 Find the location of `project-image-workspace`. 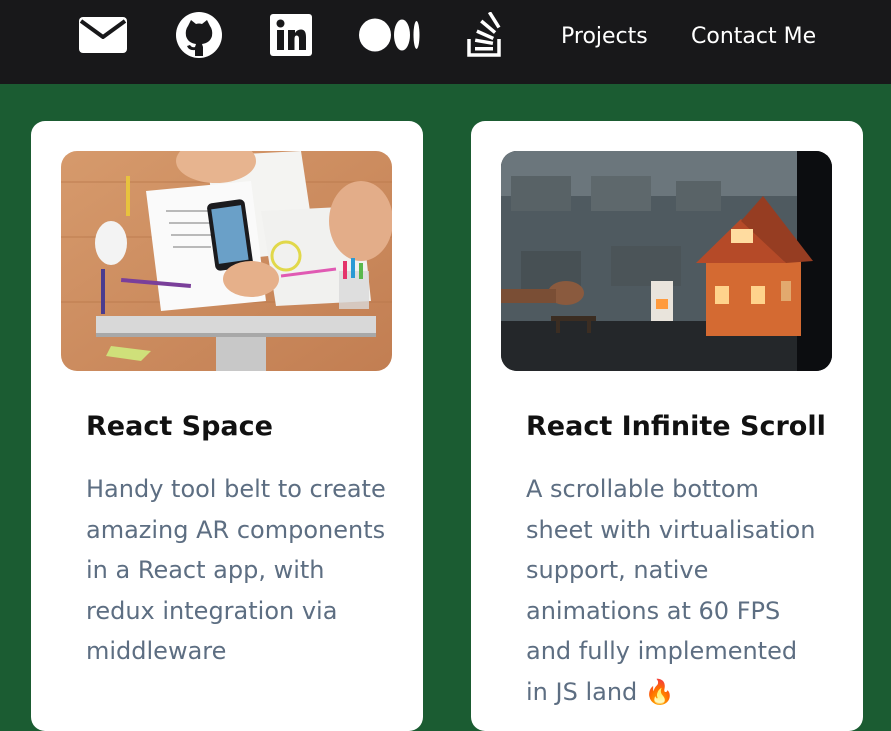

project-image-workspace is located at coordinates (226, 261).